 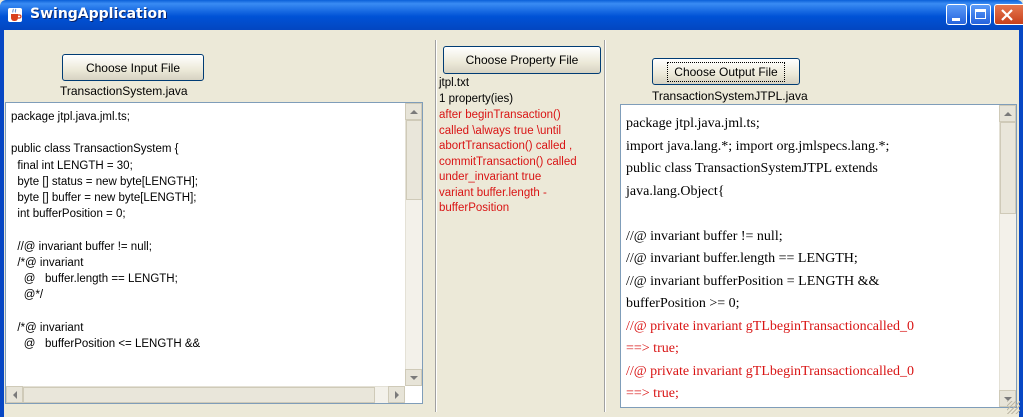 I want to click on input-code-line: //@ invariant buffer != null;, so click(x=81, y=246).